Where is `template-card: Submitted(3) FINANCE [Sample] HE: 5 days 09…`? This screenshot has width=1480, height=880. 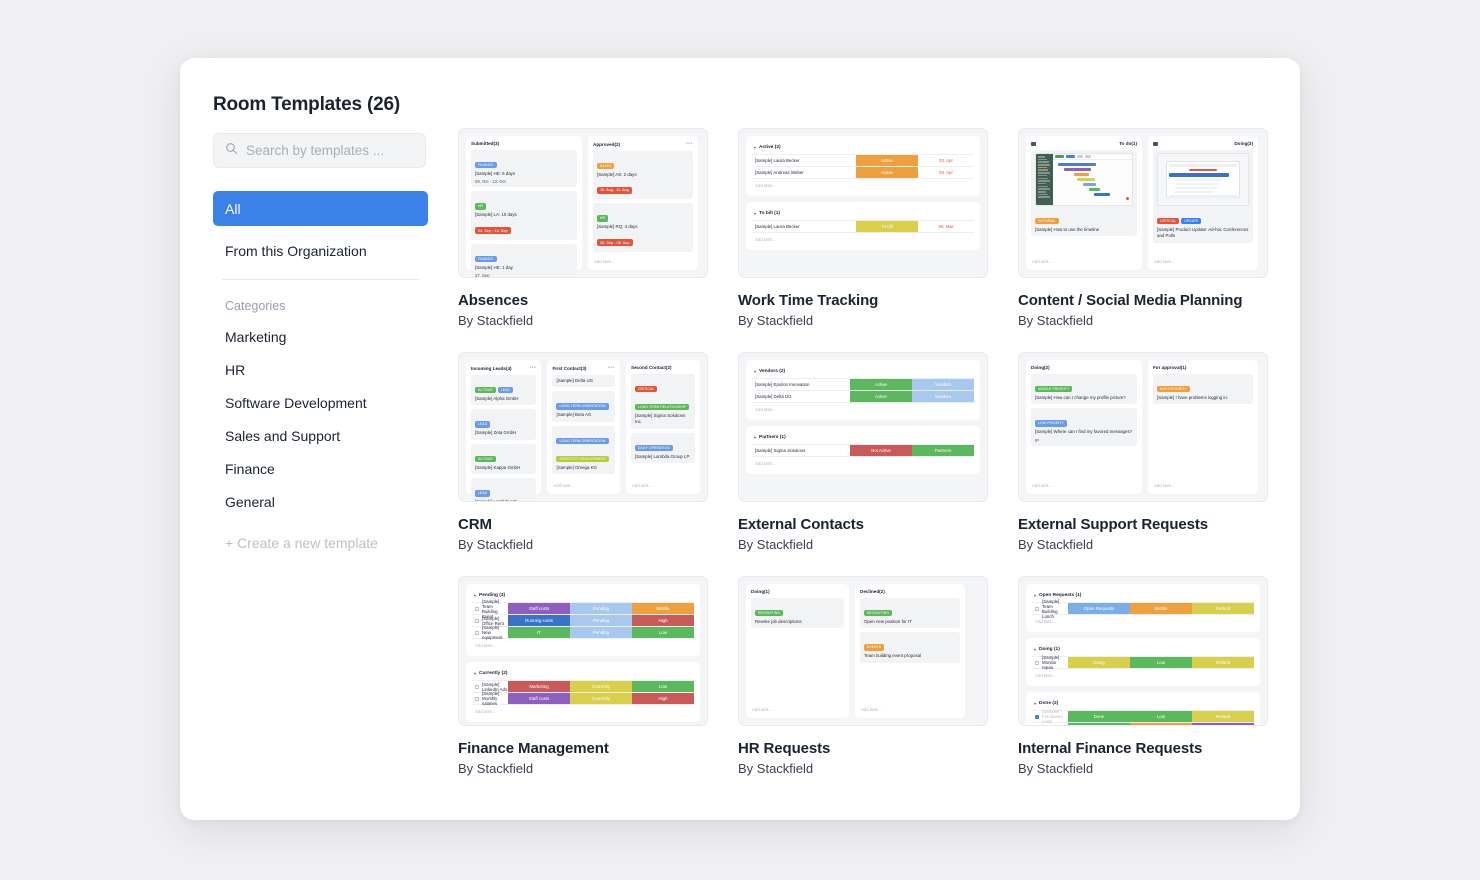 template-card: Submitted(3) FINANCE [Sample] HE: 5 days 09… is located at coordinates (583, 228).